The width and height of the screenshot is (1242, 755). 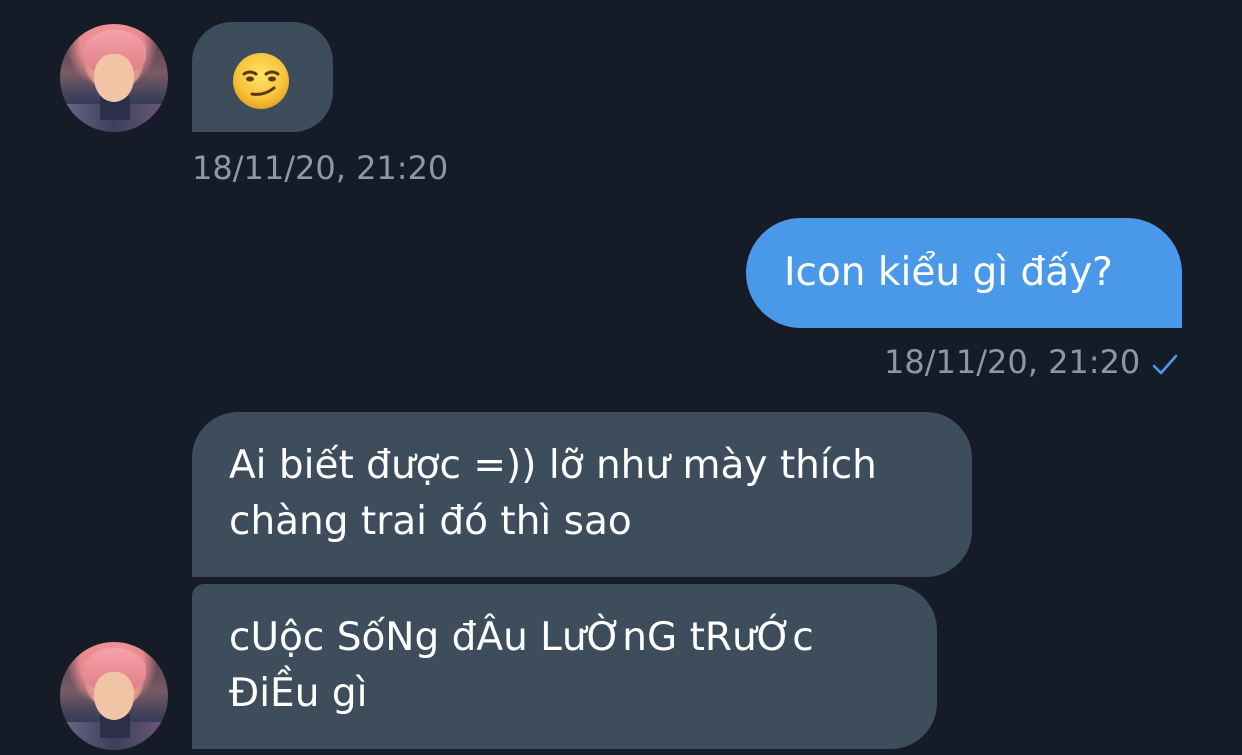 What do you see at coordinates (521, 637) in the screenshot?
I see `message-text-line: cUộc SốNg đÂu LưỜnG tRưỚc` at bounding box center [521, 637].